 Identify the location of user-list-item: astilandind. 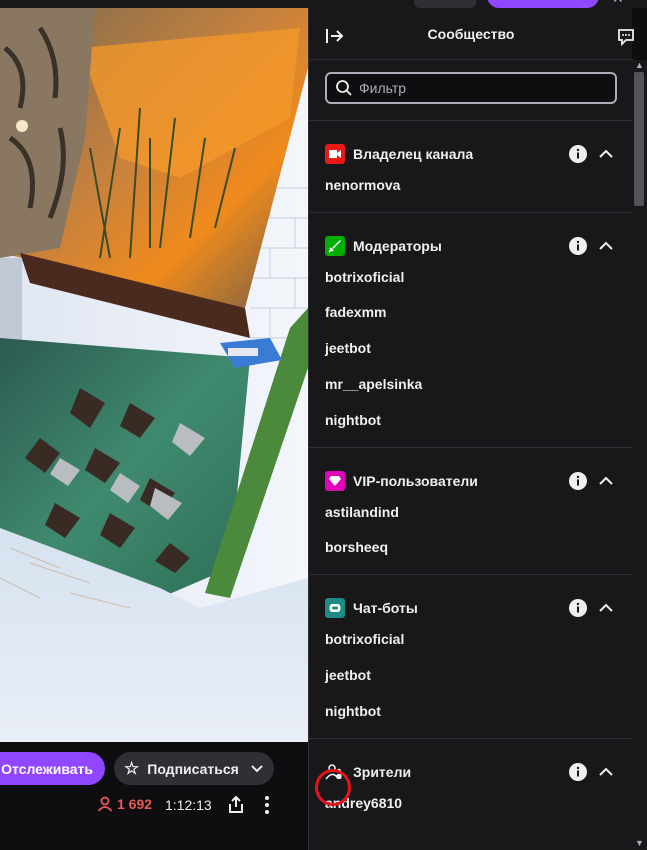
(471, 512).